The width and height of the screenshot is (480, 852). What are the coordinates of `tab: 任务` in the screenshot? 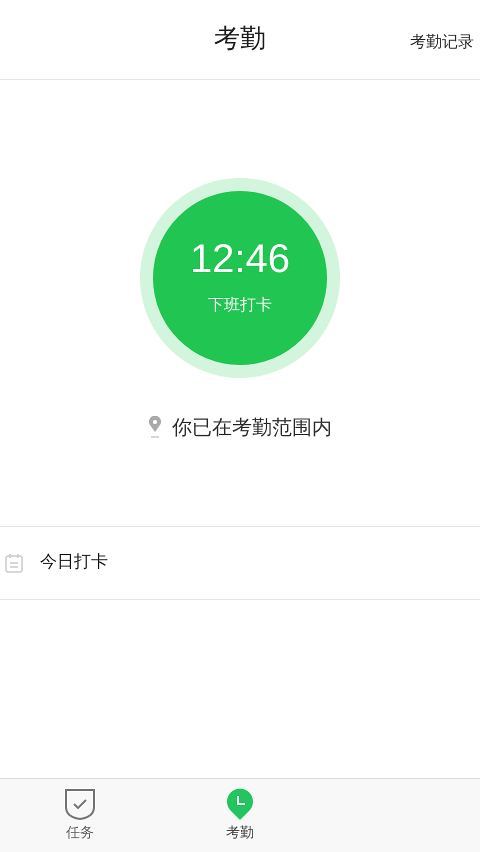 It's located at (80, 815).